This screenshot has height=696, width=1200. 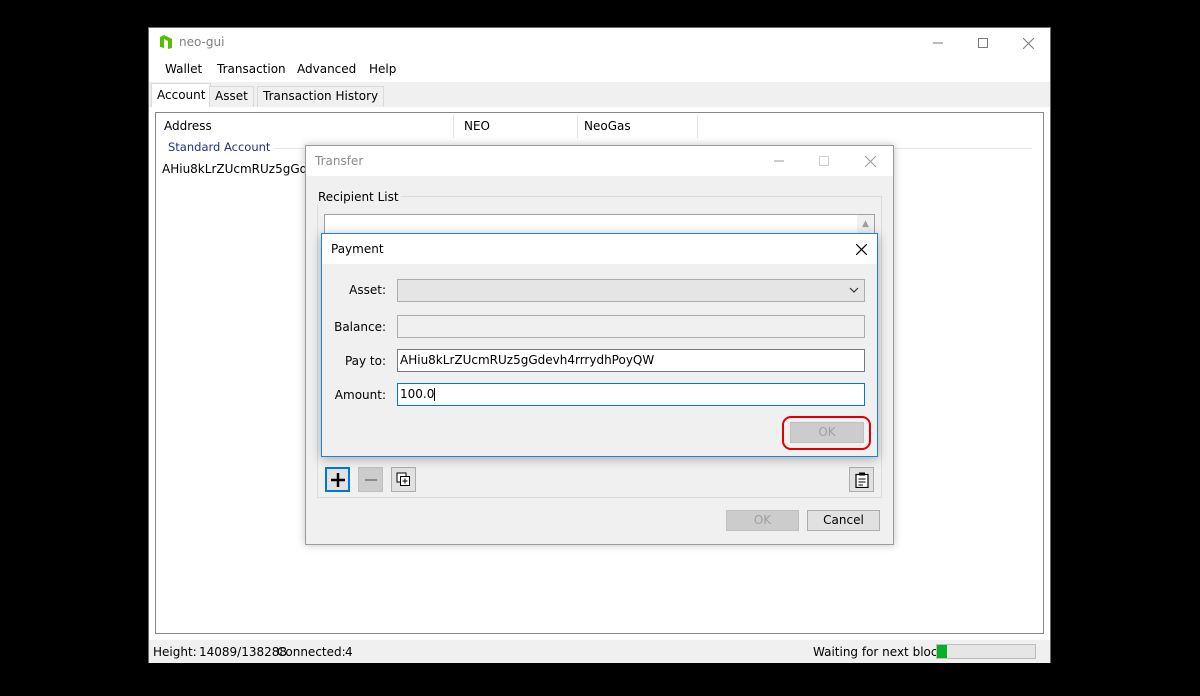 I want to click on column-address: Address, so click(x=306, y=126).